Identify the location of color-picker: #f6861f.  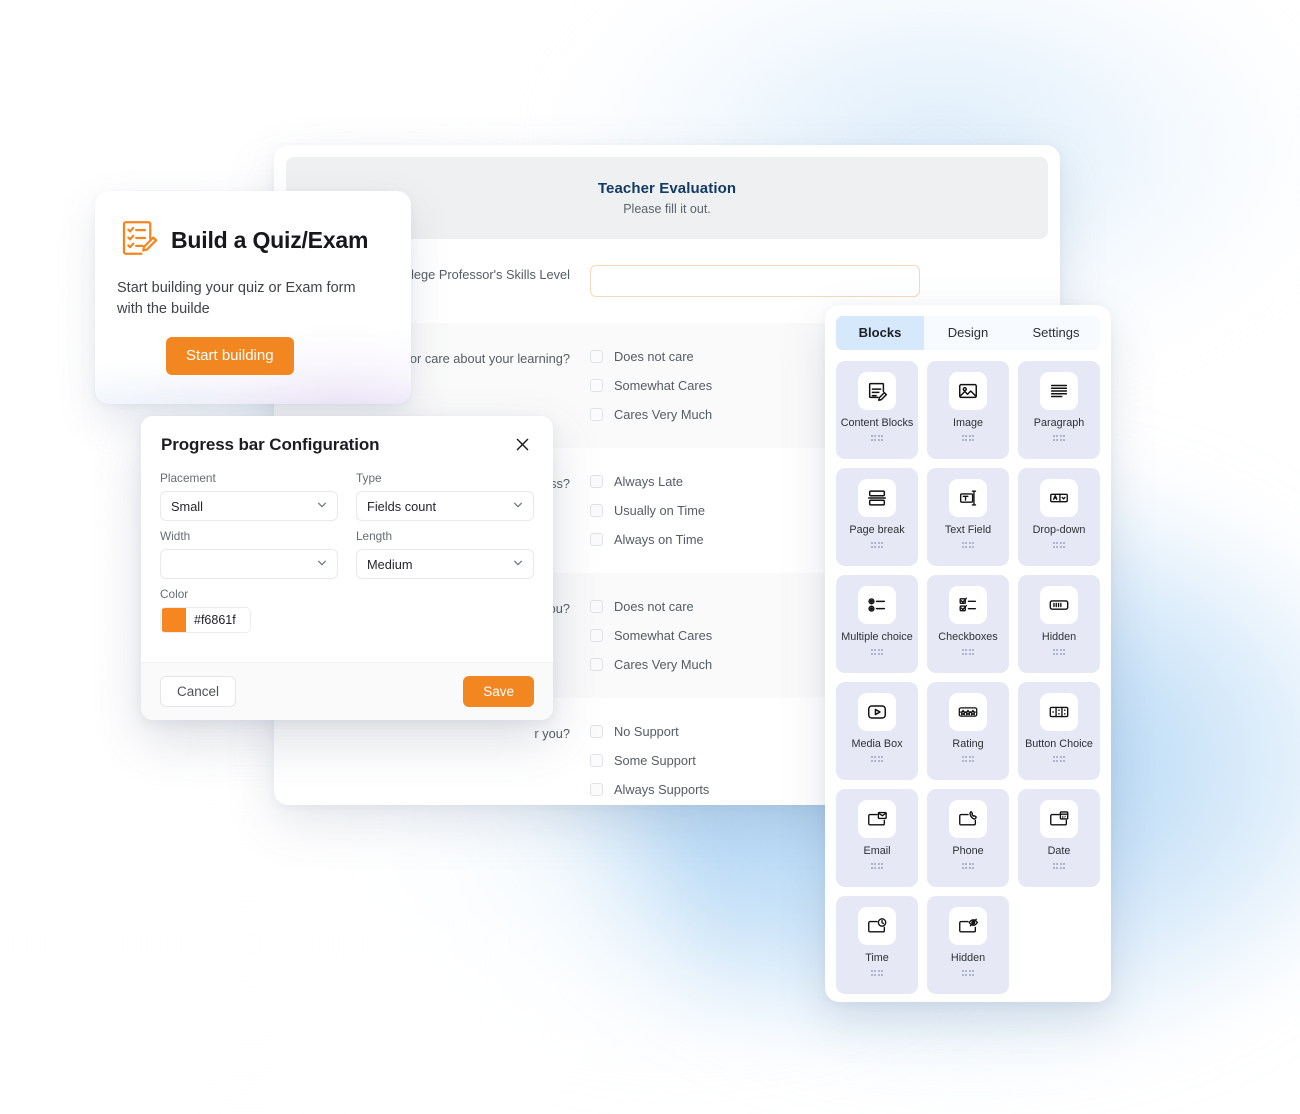
(205, 620).